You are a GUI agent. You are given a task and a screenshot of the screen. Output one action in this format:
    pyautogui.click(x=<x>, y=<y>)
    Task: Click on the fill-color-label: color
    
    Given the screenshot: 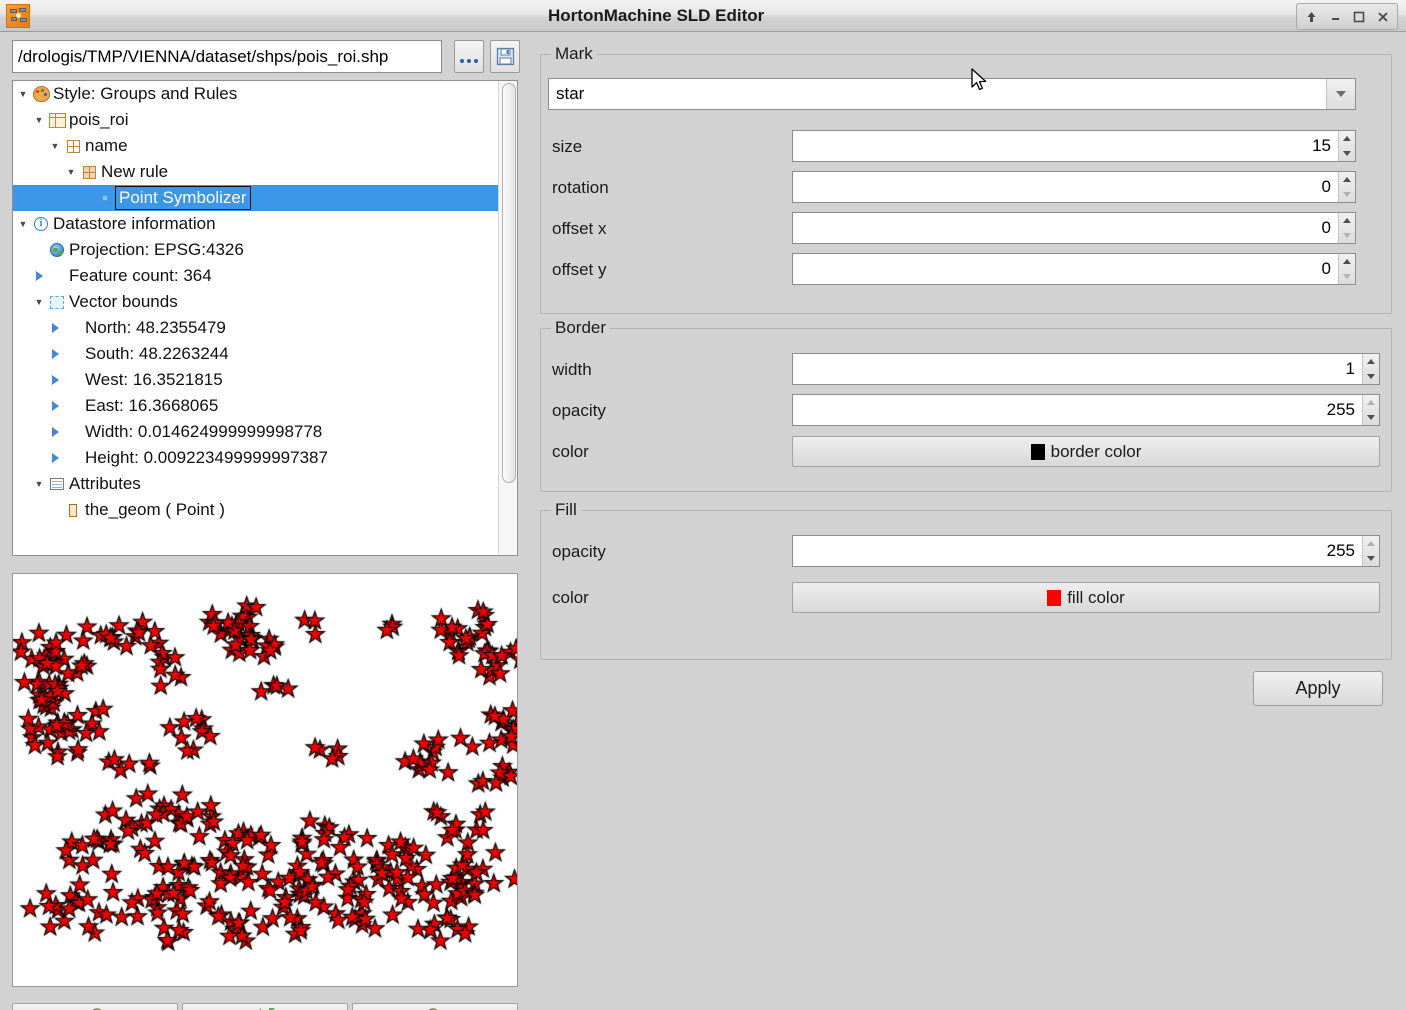 What is the action you would take?
    pyautogui.click(x=570, y=597)
    